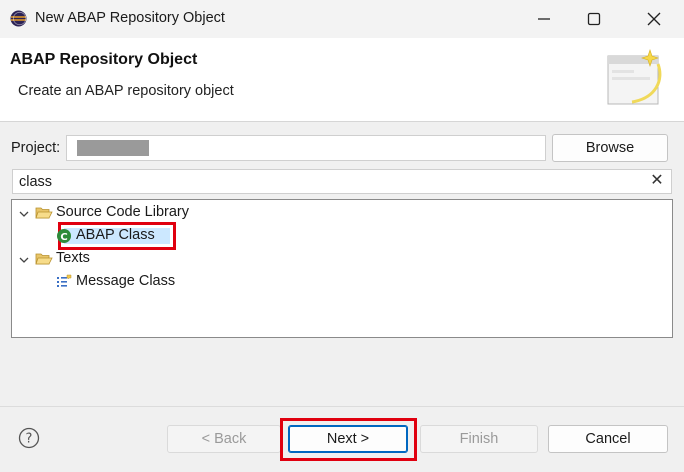 The image size is (684, 472). What do you see at coordinates (348, 439) in the screenshot?
I see `next-button: Next >` at bounding box center [348, 439].